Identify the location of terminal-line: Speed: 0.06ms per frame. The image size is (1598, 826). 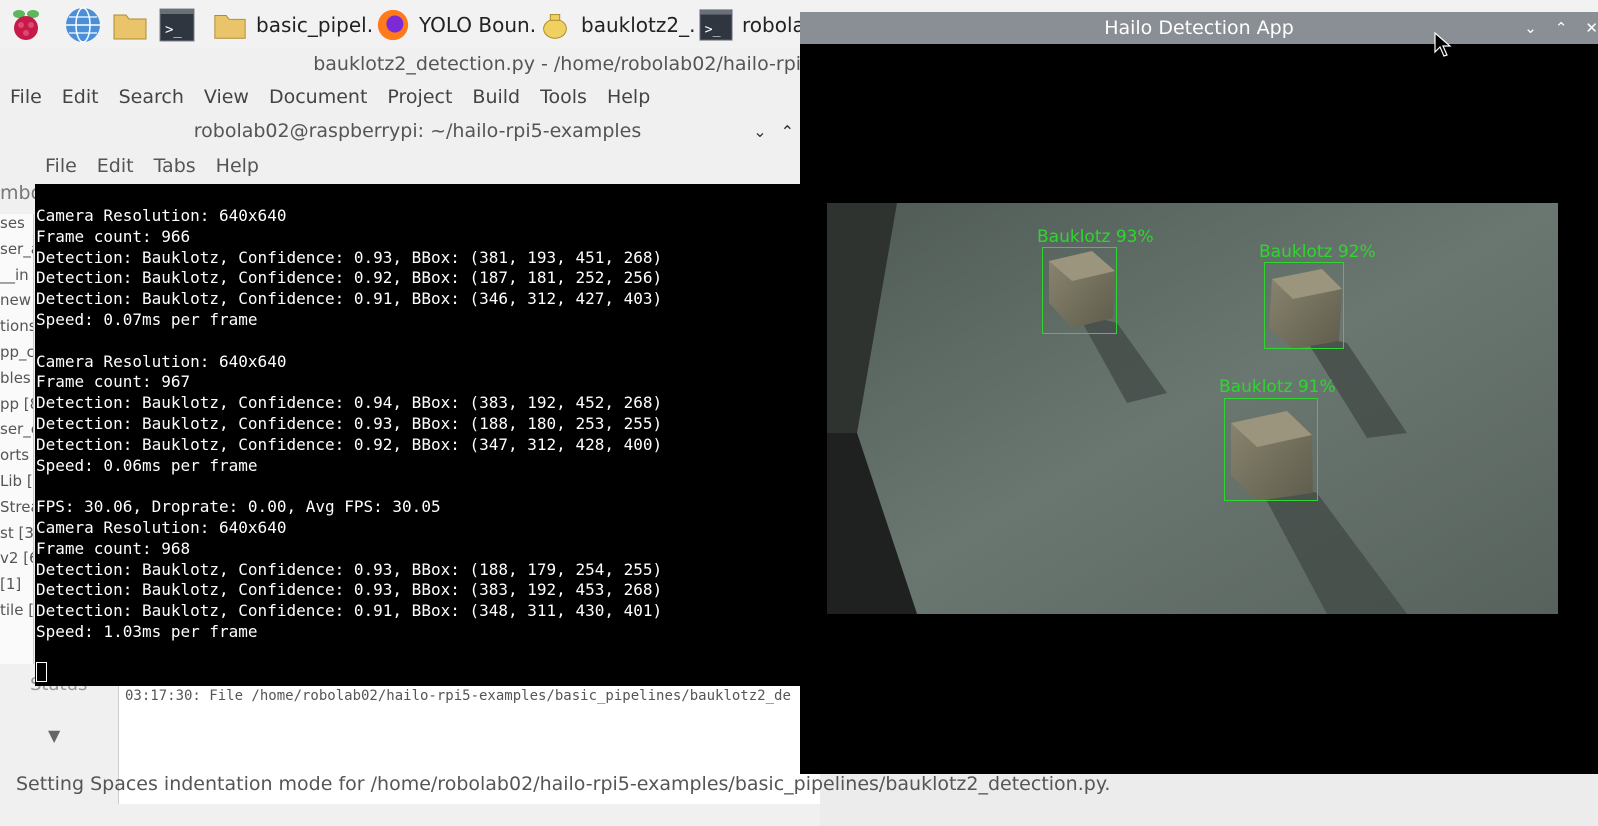
(147, 465).